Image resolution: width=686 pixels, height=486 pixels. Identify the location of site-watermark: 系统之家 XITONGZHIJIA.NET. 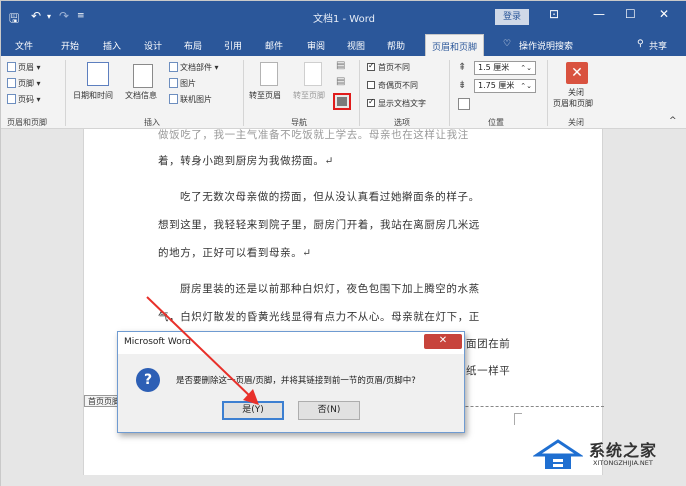
(606, 455).